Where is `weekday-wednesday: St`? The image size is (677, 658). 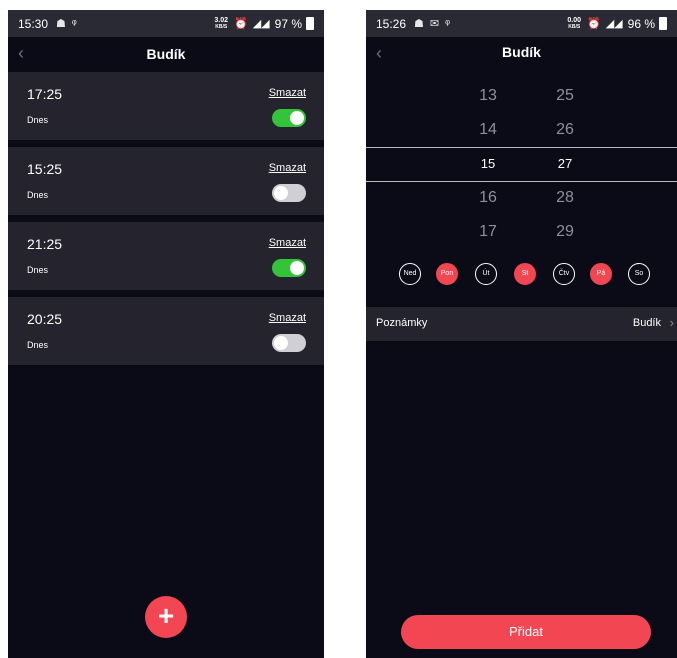
weekday-wednesday: St is located at coordinates (525, 274).